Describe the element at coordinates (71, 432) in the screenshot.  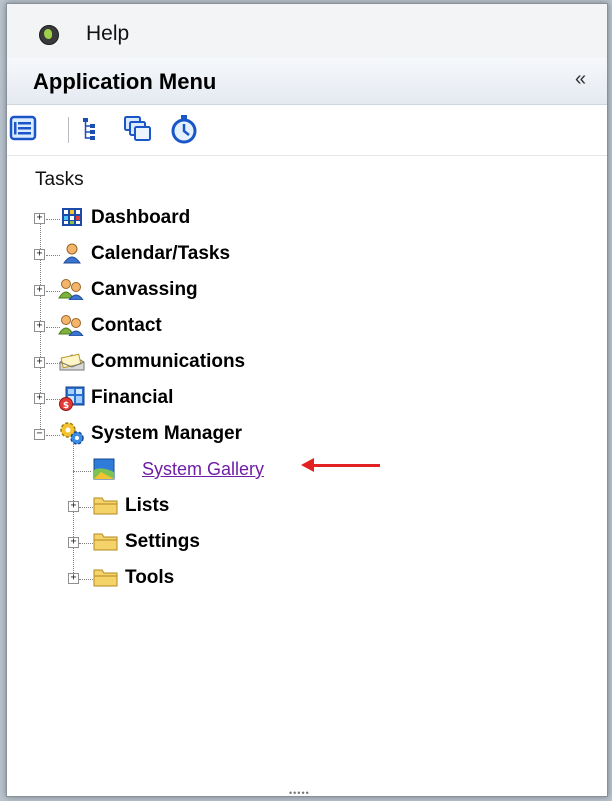
I see `gears-icon` at that location.